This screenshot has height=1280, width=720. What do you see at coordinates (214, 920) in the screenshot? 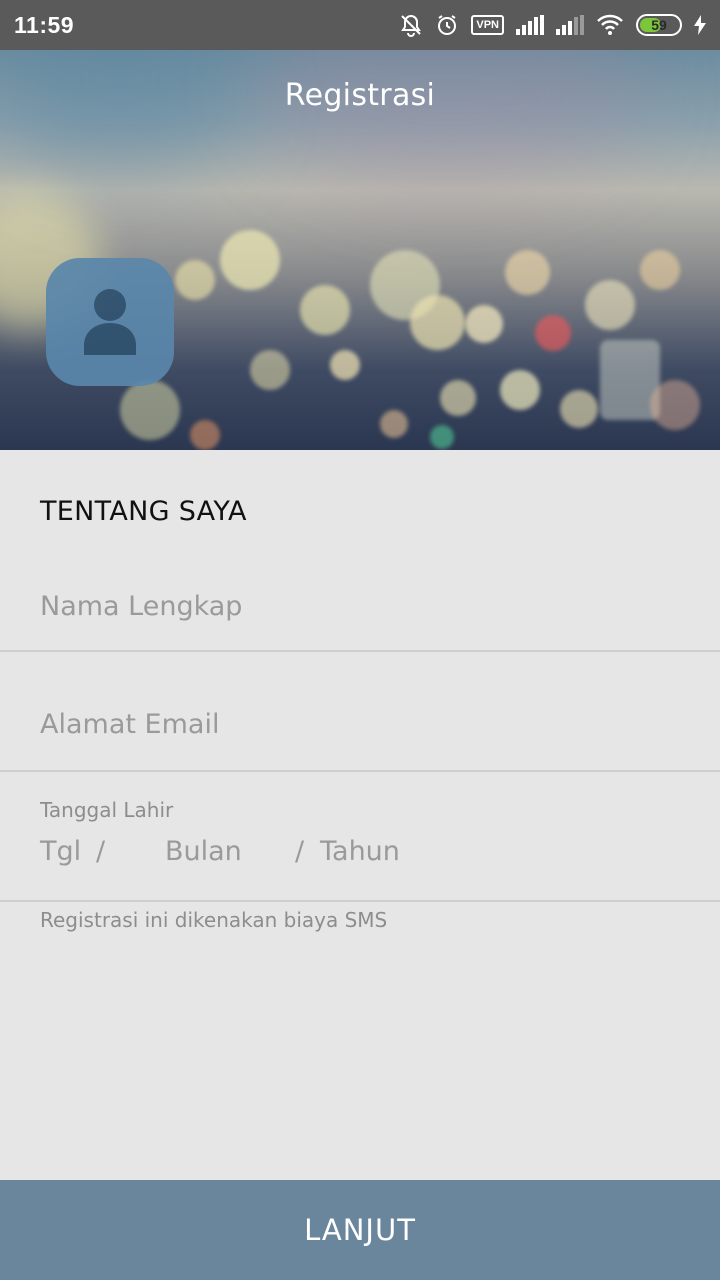
I see `sms-fee-note: Registrasi ini dikenakan biaya SMS` at bounding box center [214, 920].